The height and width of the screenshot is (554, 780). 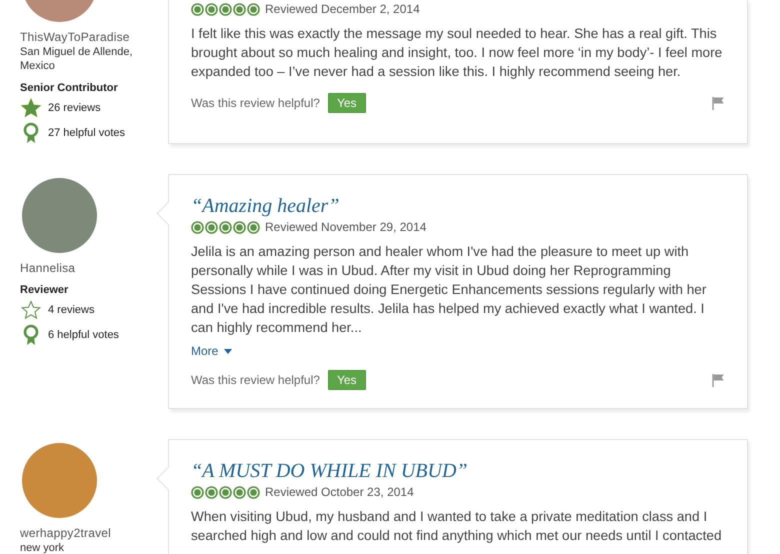 I want to click on review-date: Reviewed December 2, 2014, so click(x=342, y=9).